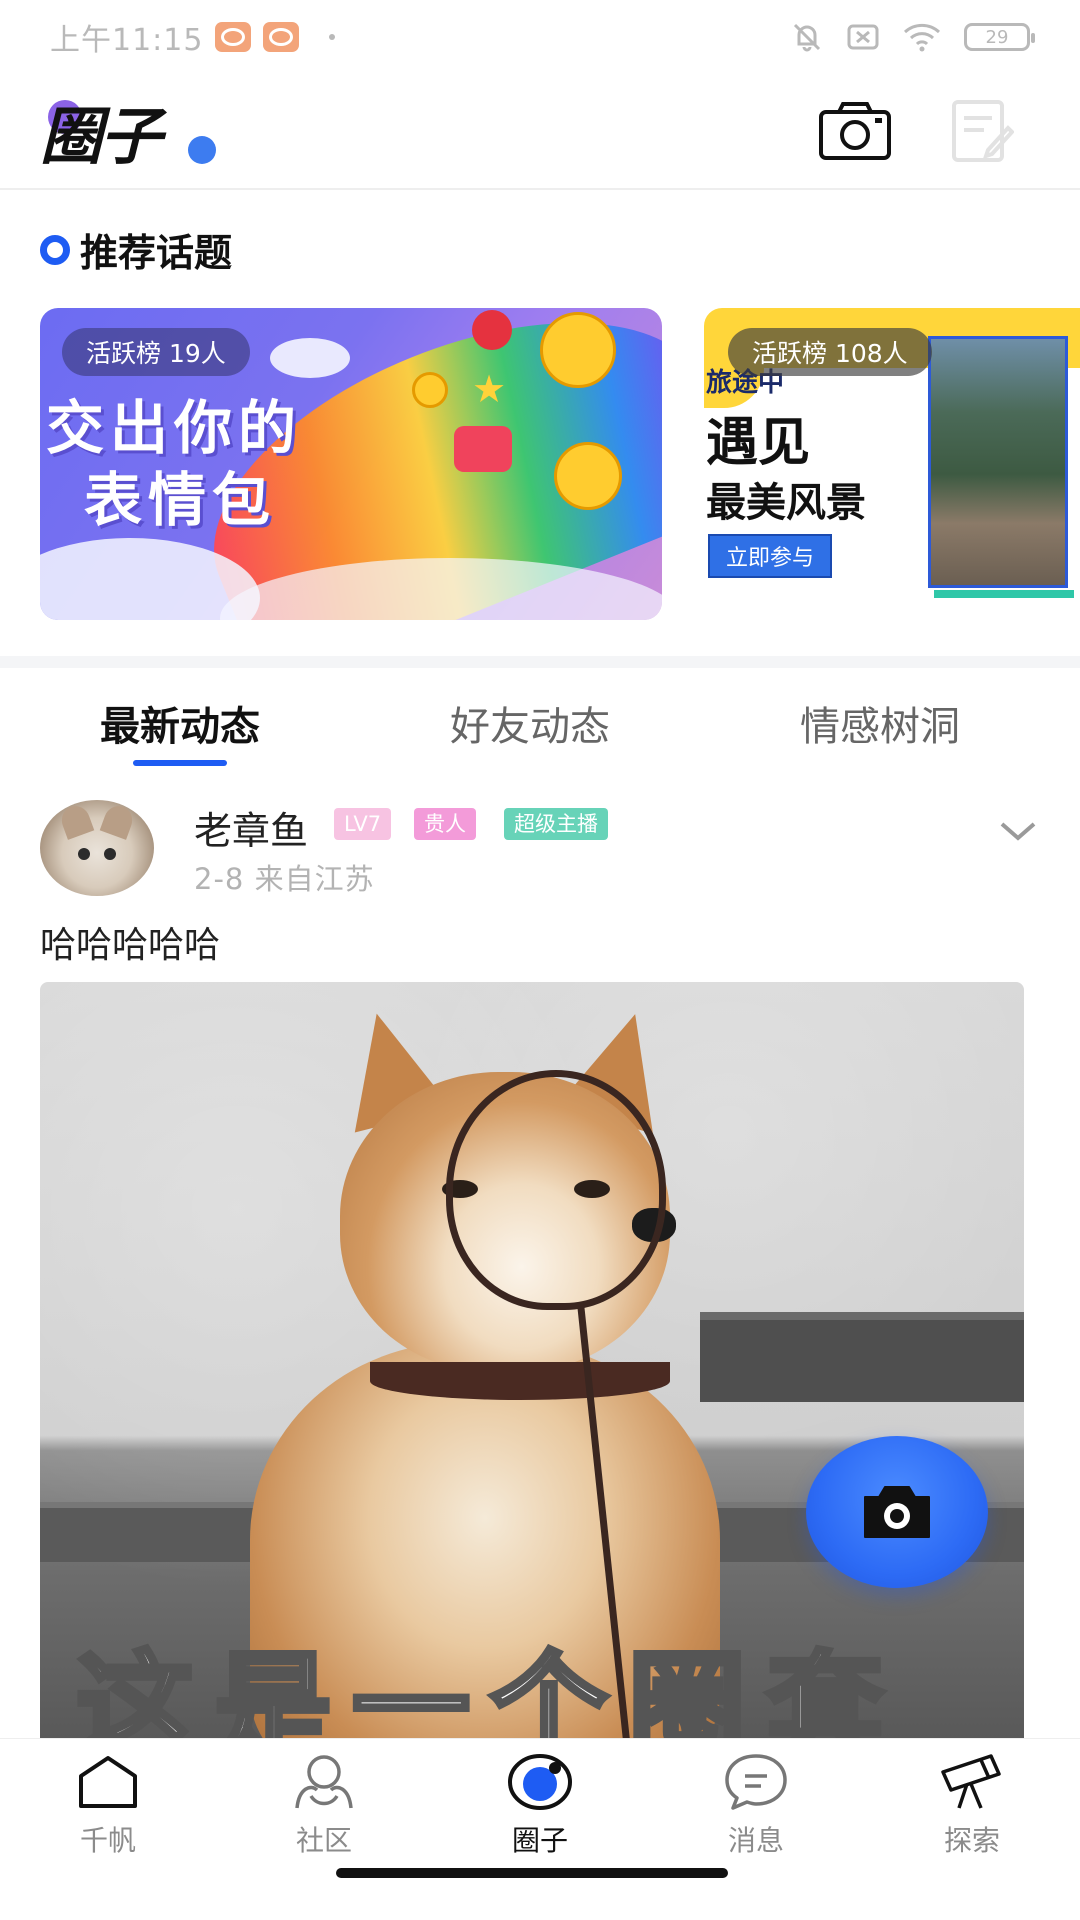 Image resolution: width=1080 pixels, height=1920 pixels. Describe the element at coordinates (180, 500) in the screenshot. I see `topic-title-line2: 表情包` at that location.